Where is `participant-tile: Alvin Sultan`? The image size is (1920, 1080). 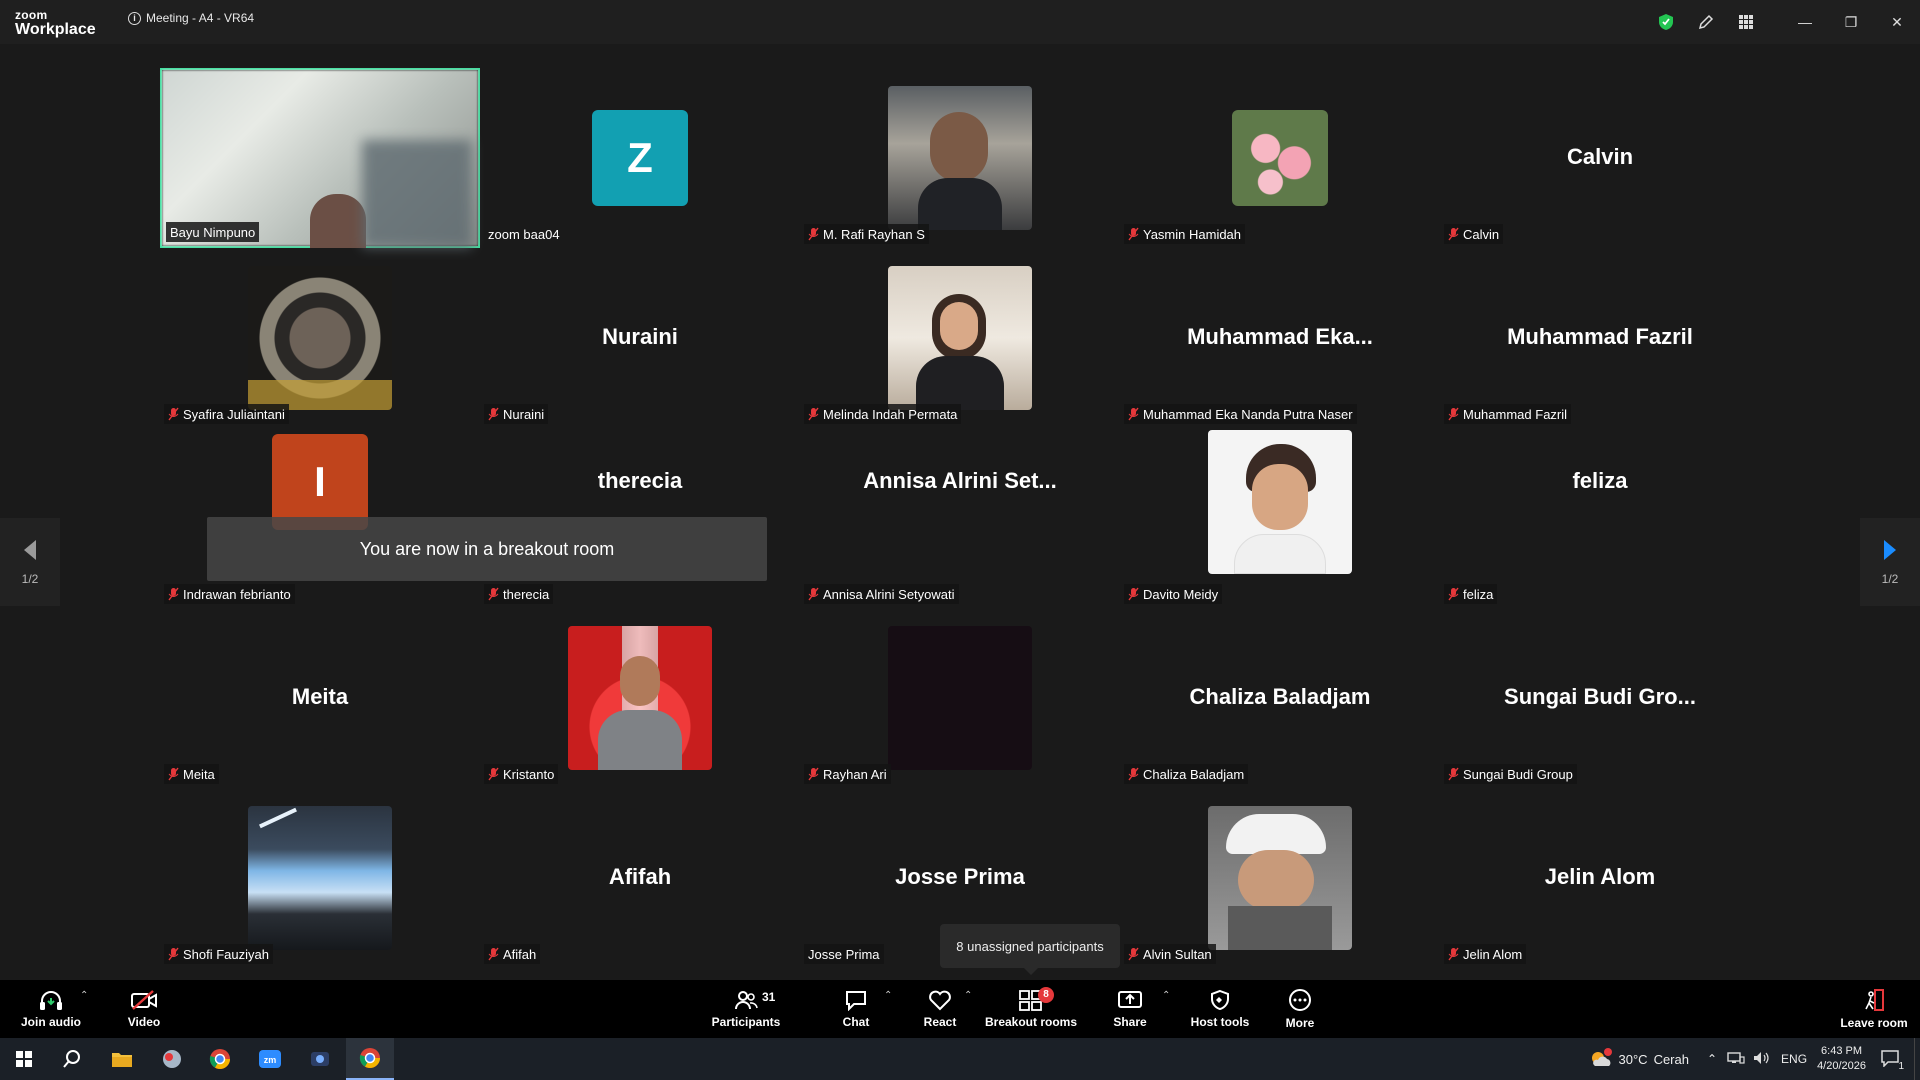
participant-tile: Alvin Sultan is located at coordinates (1280, 878).